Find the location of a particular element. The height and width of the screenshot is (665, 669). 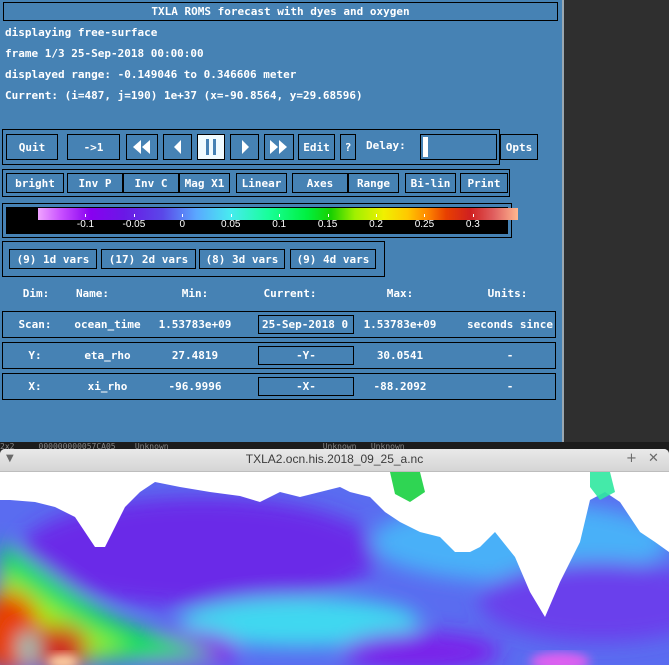

step-backward-icon is located at coordinates (177, 147).